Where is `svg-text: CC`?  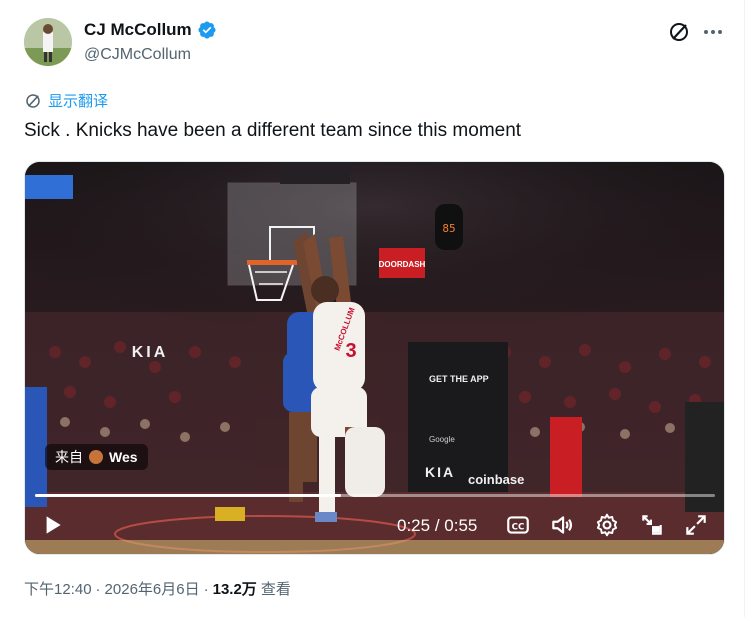 svg-text: CC is located at coordinates (518, 527).